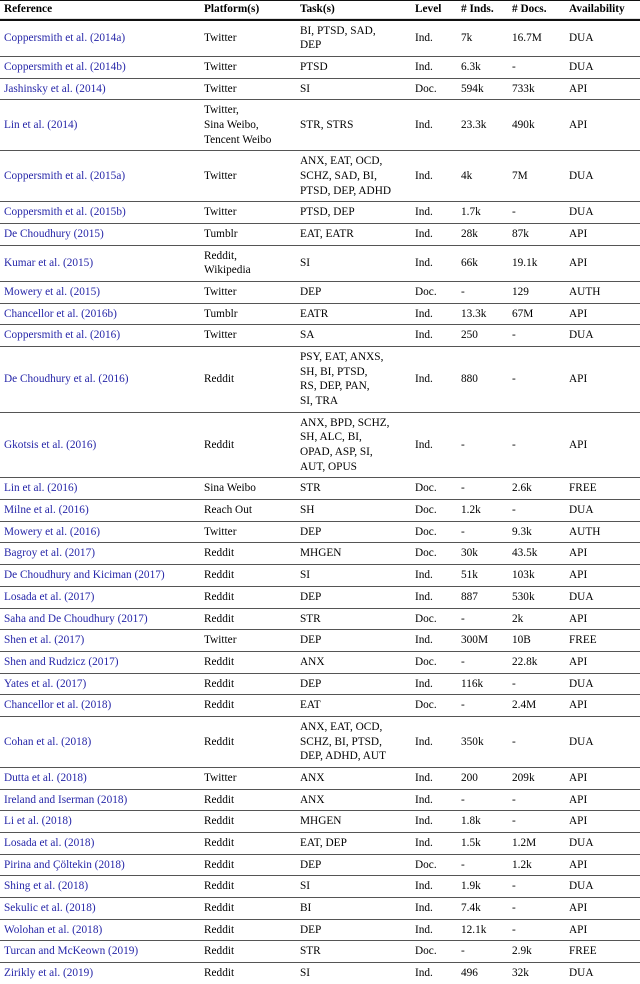 This screenshot has height=984, width=640. Describe the element at coordinates (100, 213) in the screenshot. I see `citation-link: Coppersmith et al. (2015b)` at that location.